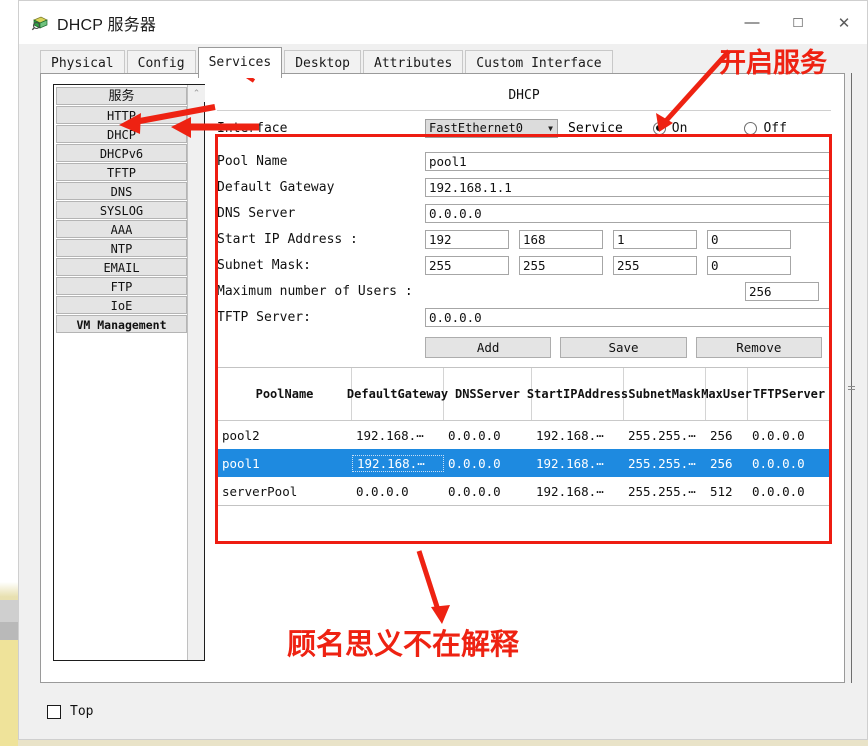  Describe the element at coordinates (476, 128) in the screenshot. I see `interface-select-value: FastEthernet0` at that location.